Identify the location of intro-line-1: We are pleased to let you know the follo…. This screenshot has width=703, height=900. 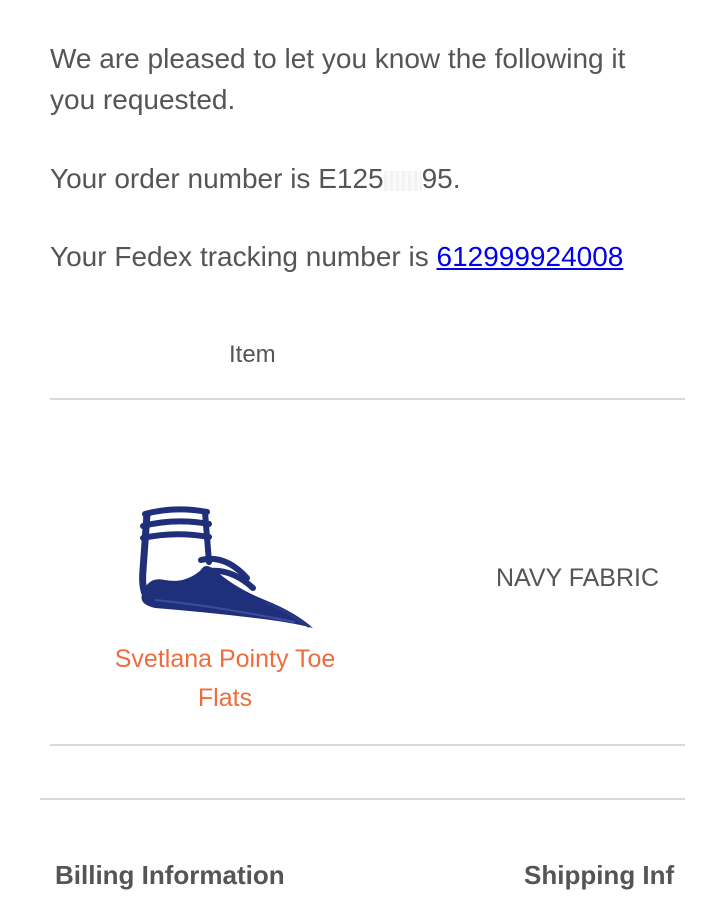
(338, 58).